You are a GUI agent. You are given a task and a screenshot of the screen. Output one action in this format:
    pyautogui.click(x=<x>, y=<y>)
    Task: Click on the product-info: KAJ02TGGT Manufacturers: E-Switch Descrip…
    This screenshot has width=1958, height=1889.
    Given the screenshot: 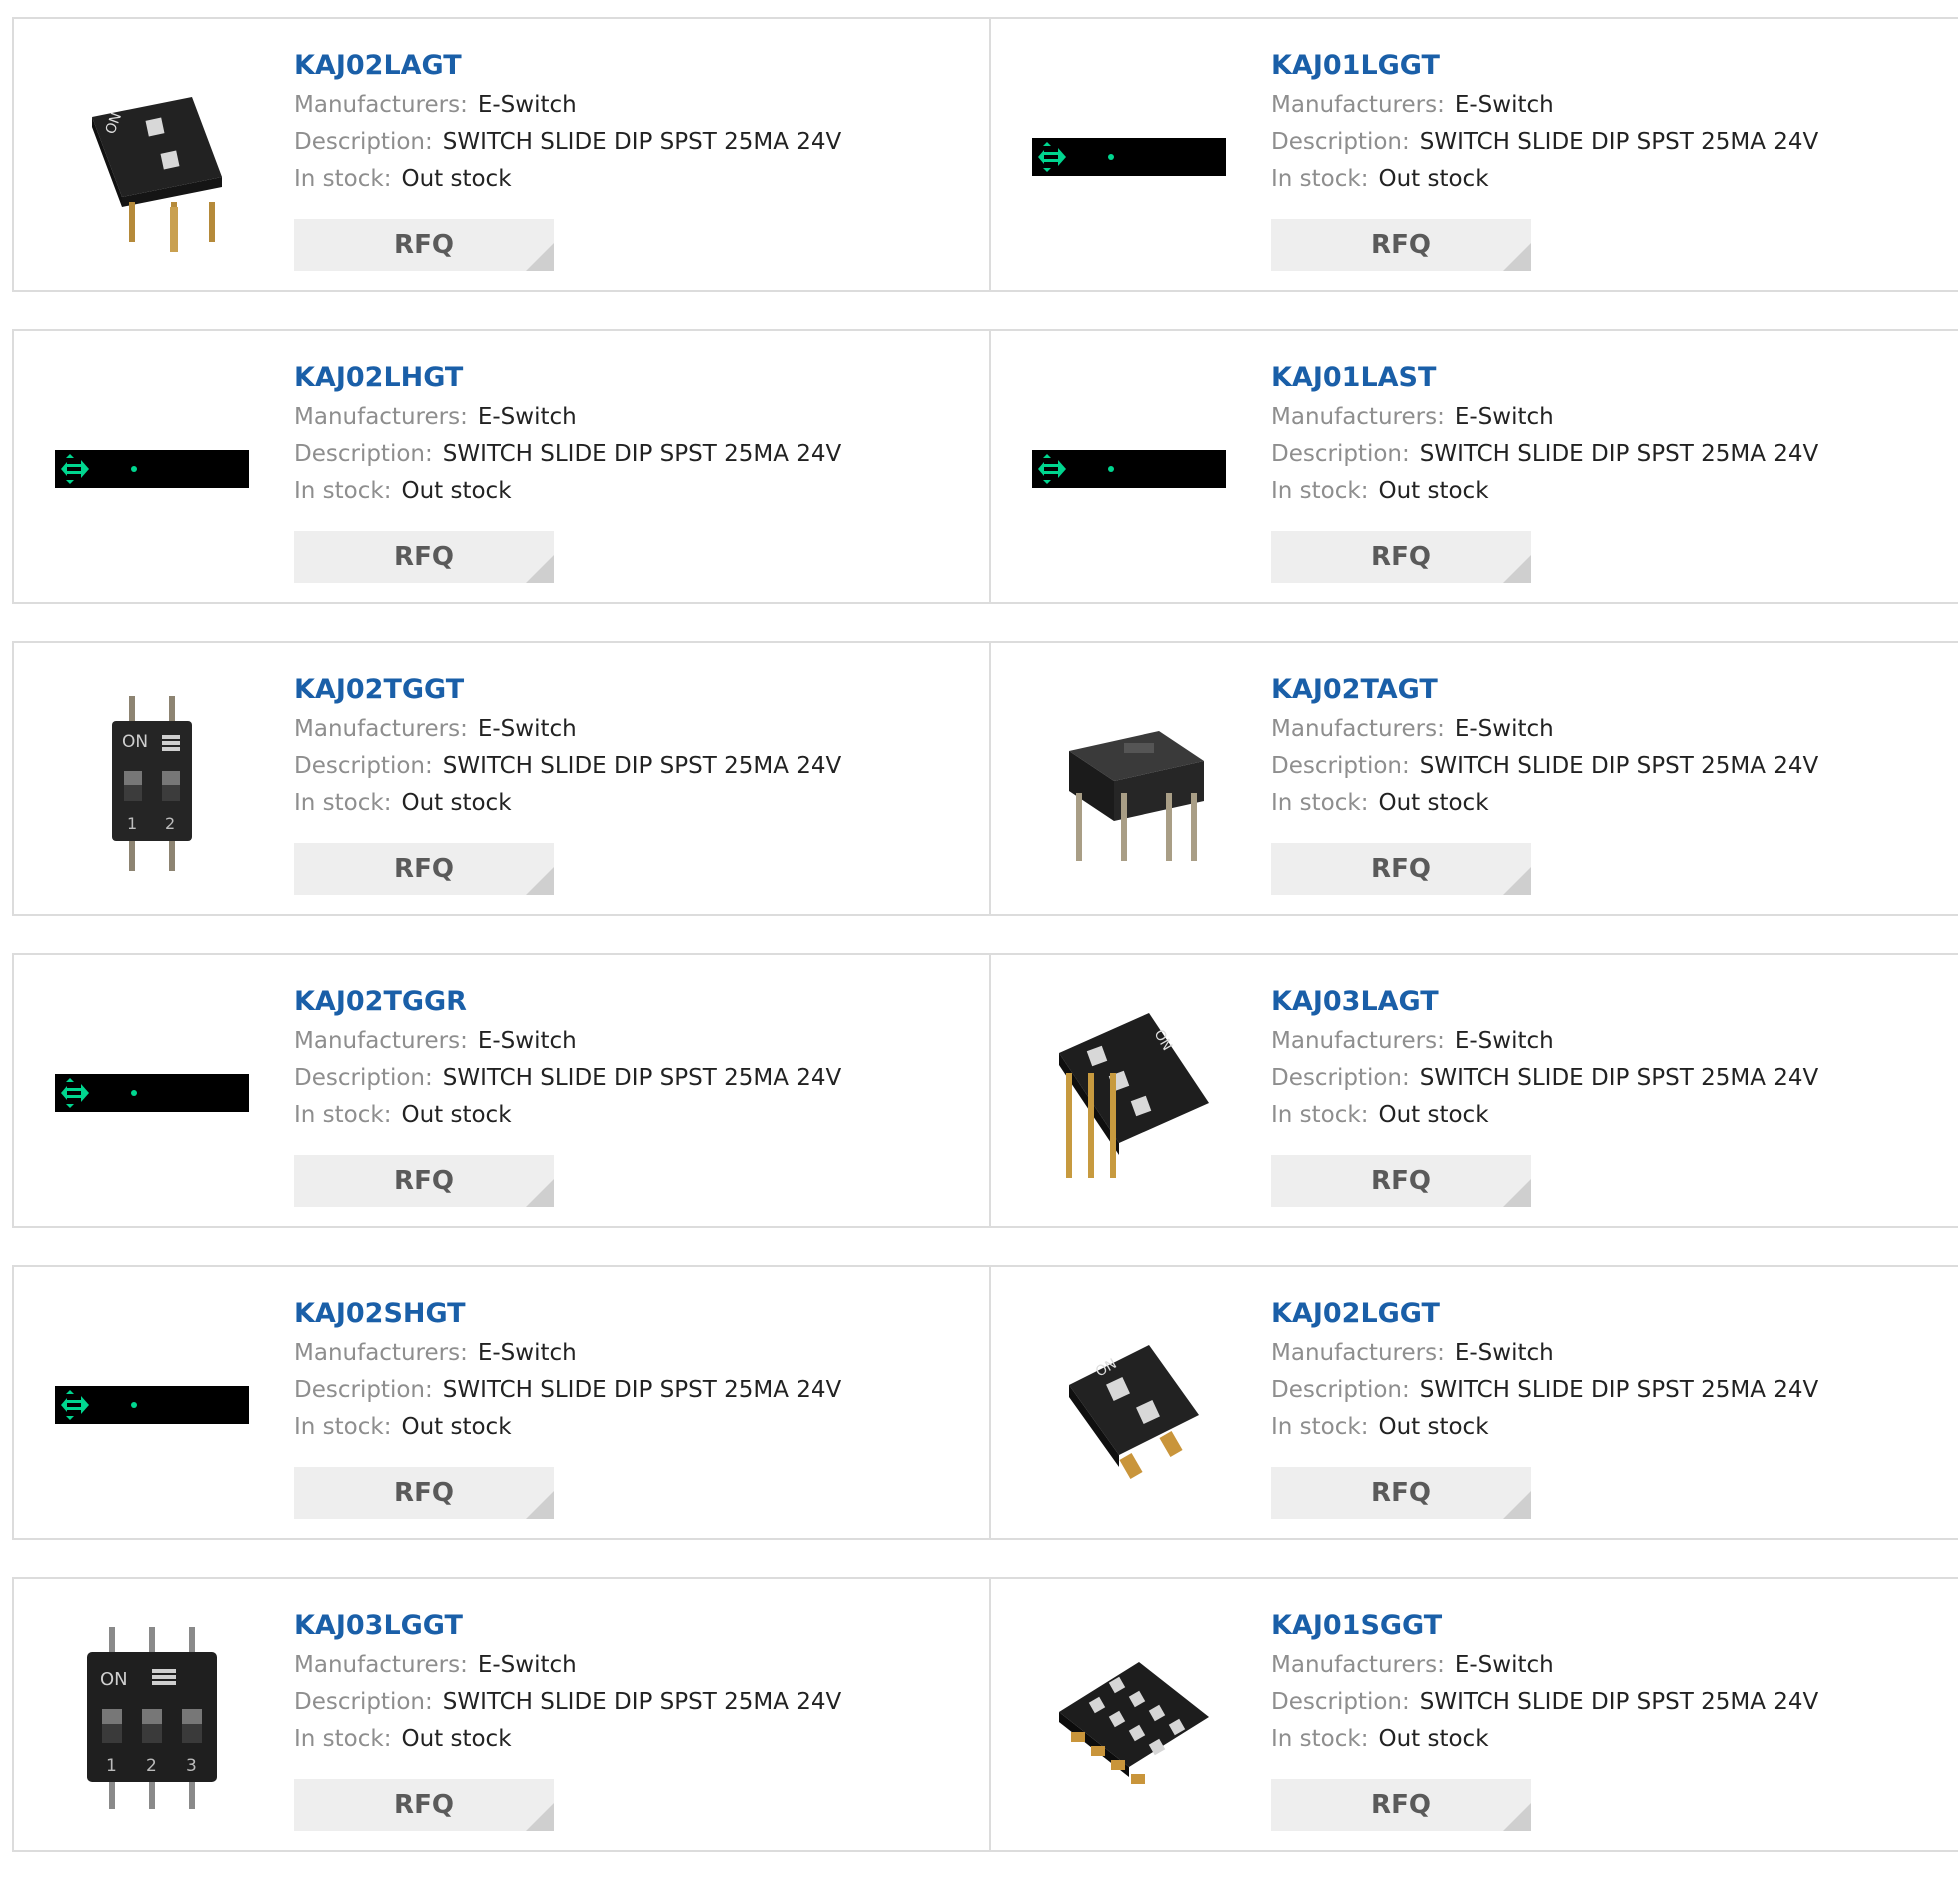 What is the action you would take?
    pyautogui.click(x=624, y=745)
    